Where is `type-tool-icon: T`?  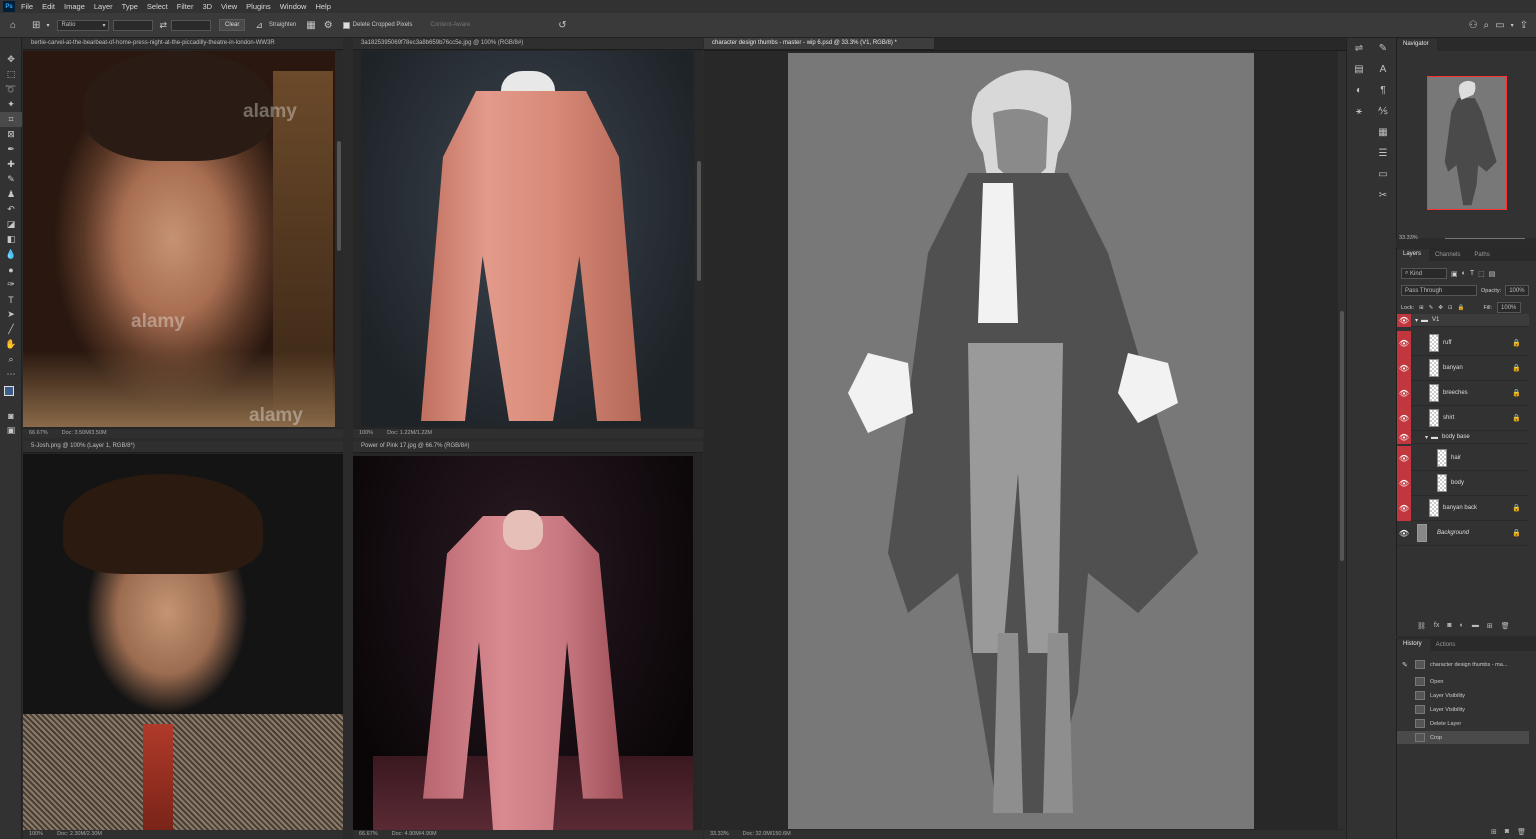
type-tool-icon: T is located at coordinates (11, 299).